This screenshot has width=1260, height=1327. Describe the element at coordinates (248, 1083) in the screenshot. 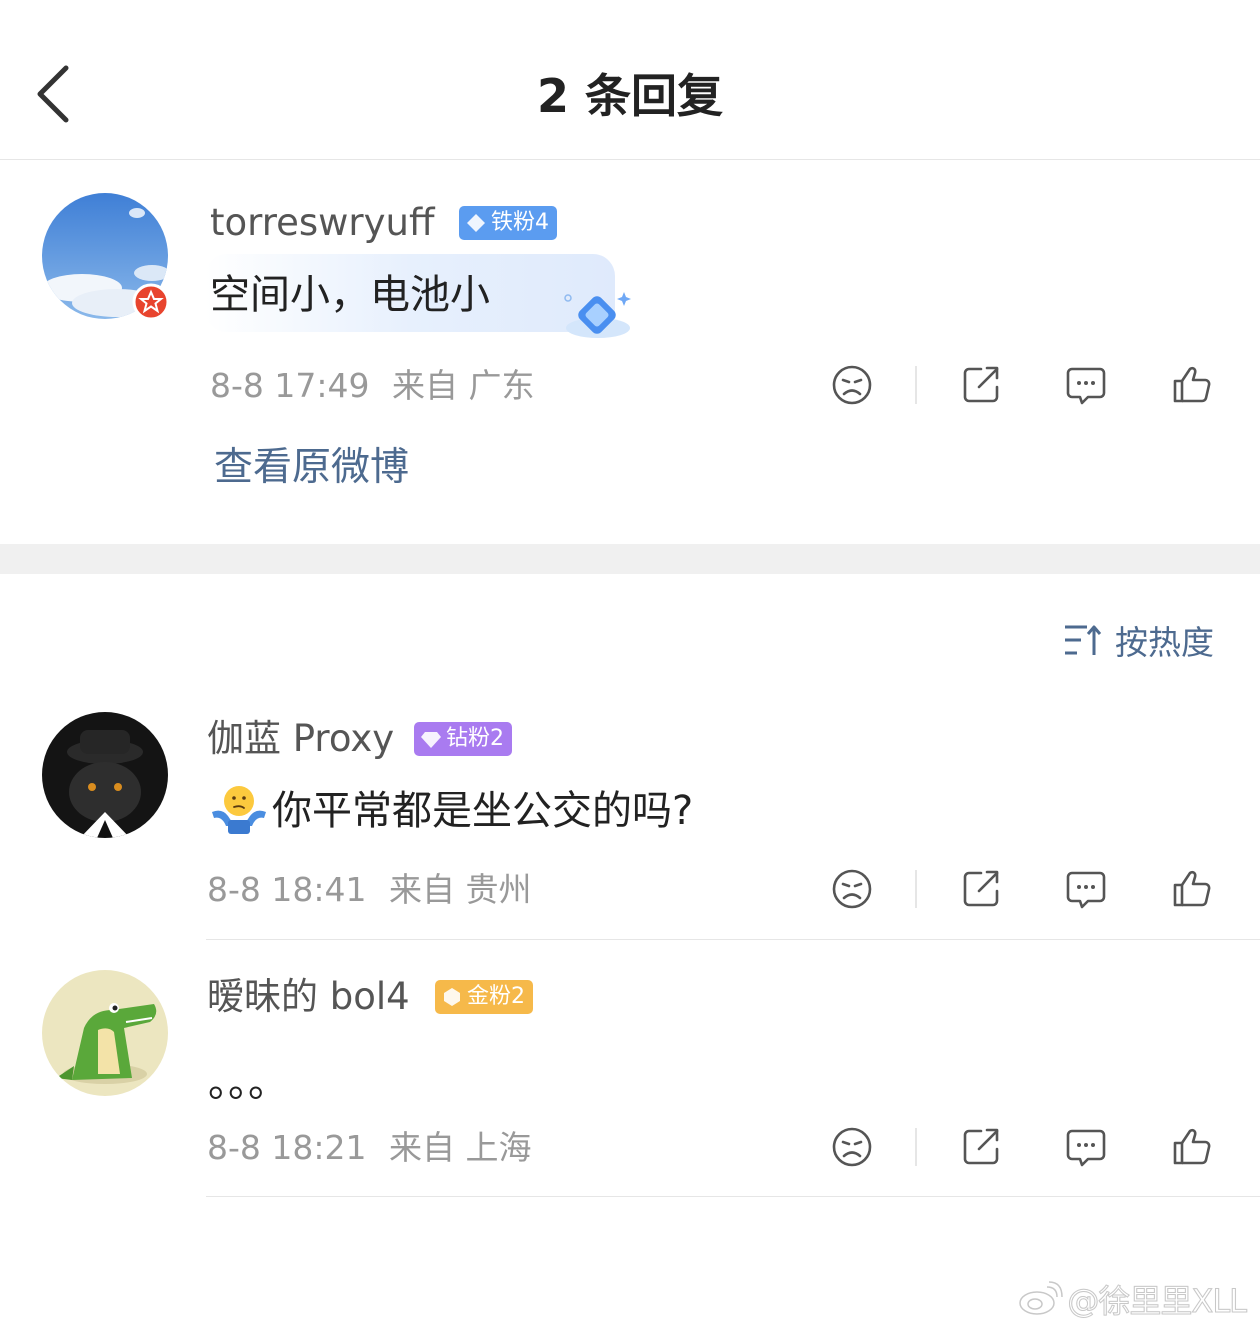

I see `comment-text: 。。。` at that location.